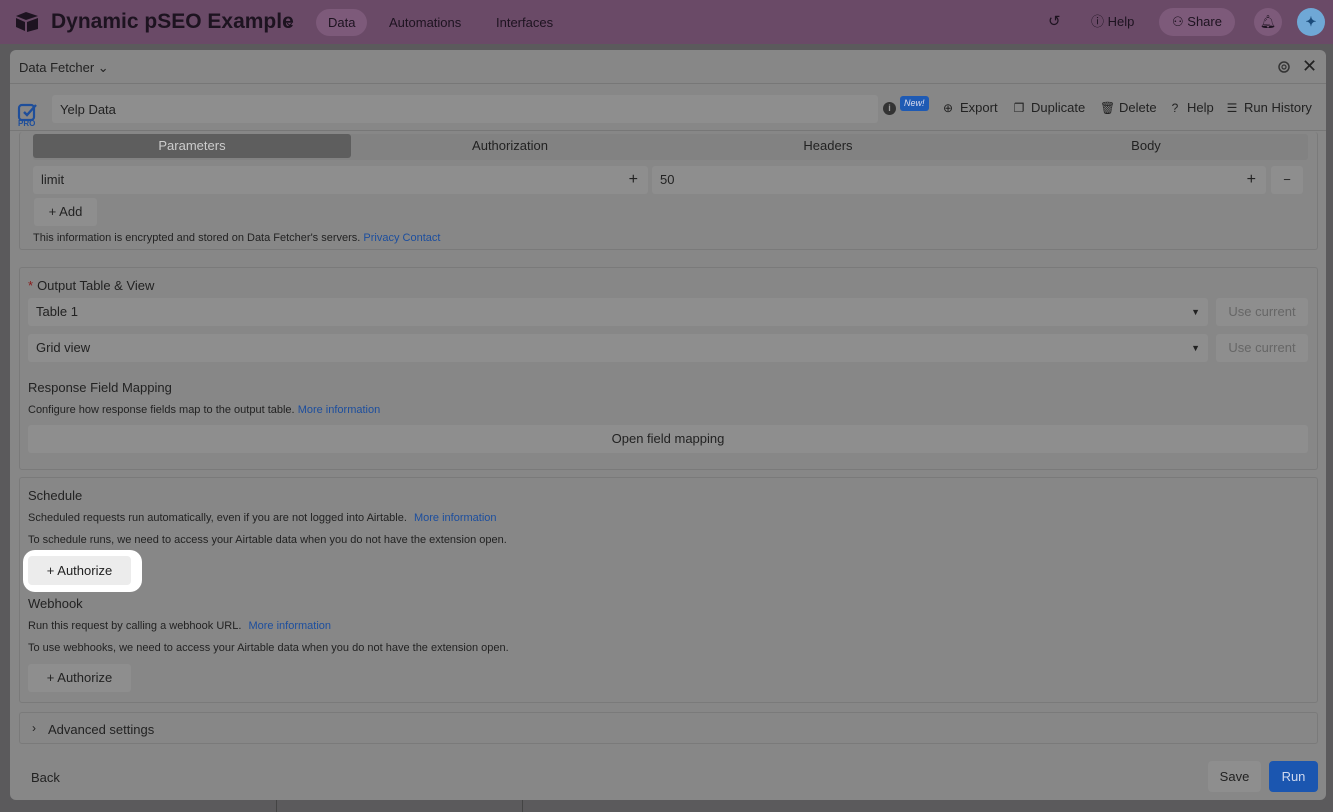 Image resolution: width=1333 pixels, height=812 pixels. Describe the element at coordinates (1293, 776) in the screenshot. I see `run-button: Run` at that location.